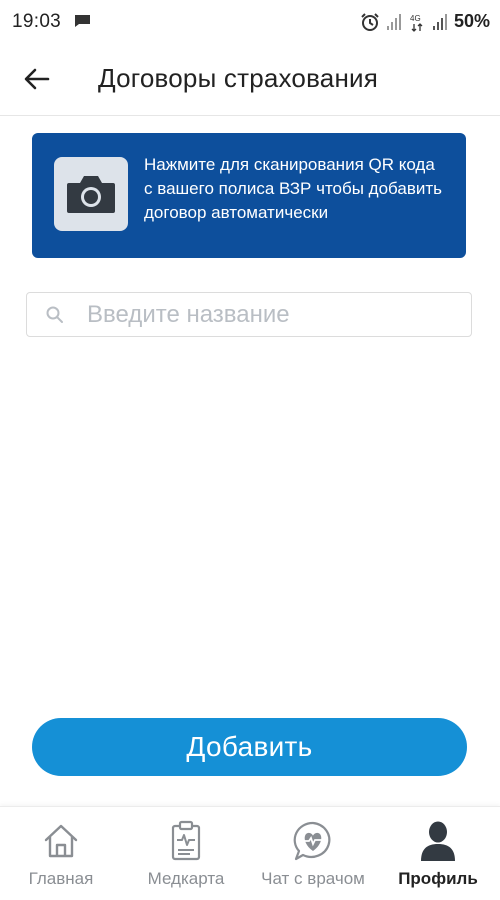  I want to click on alarm-icon, so click(370, 21).